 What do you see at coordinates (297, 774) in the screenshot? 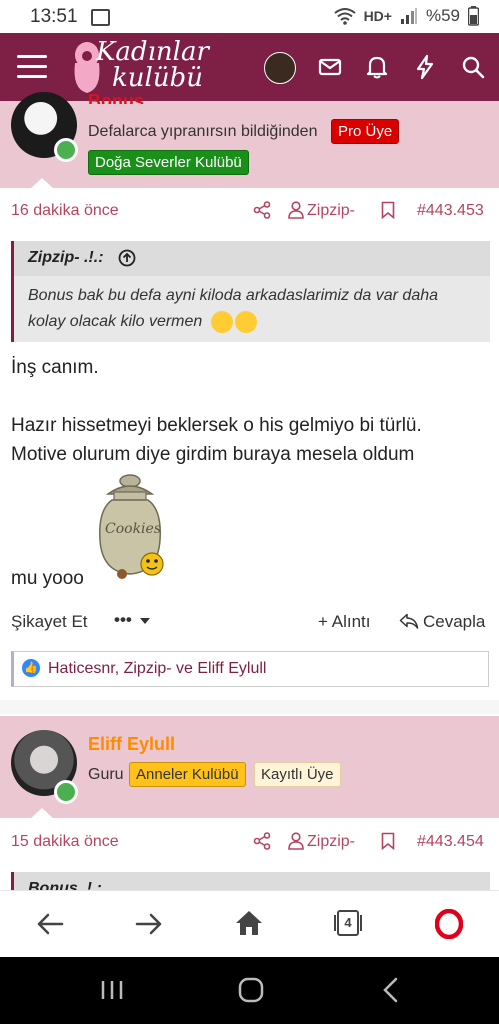
I see `registered-member-badge: Kayıtlı Üye` at bounding box center [297, 774].